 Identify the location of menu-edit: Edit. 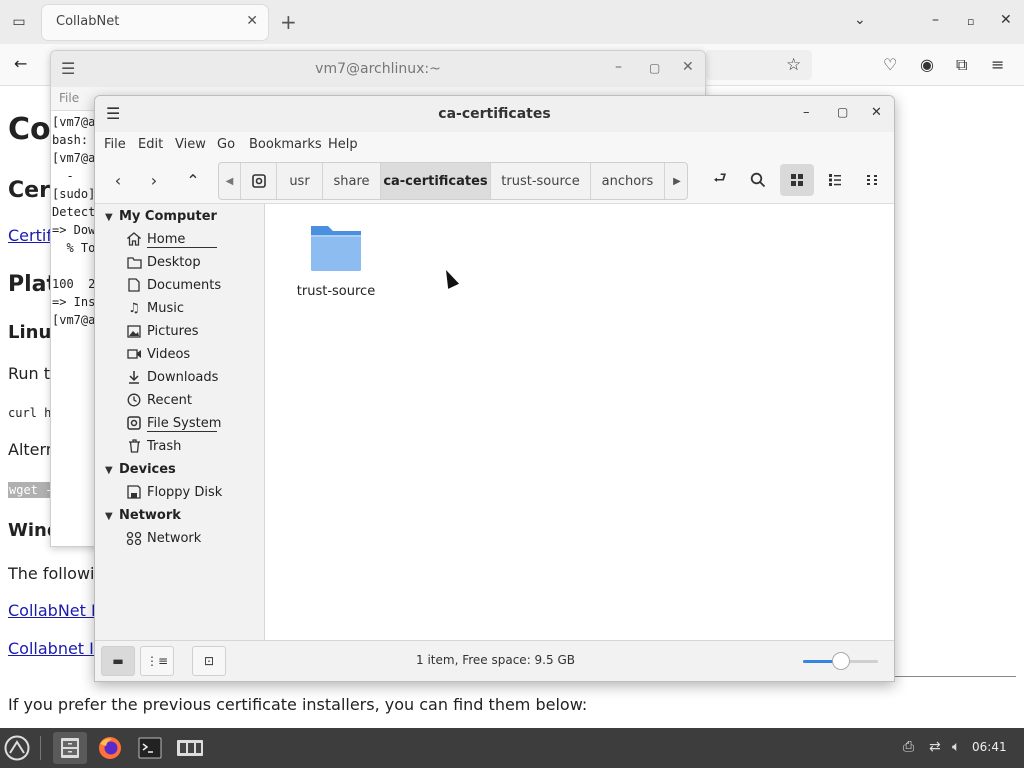
(150, 144).